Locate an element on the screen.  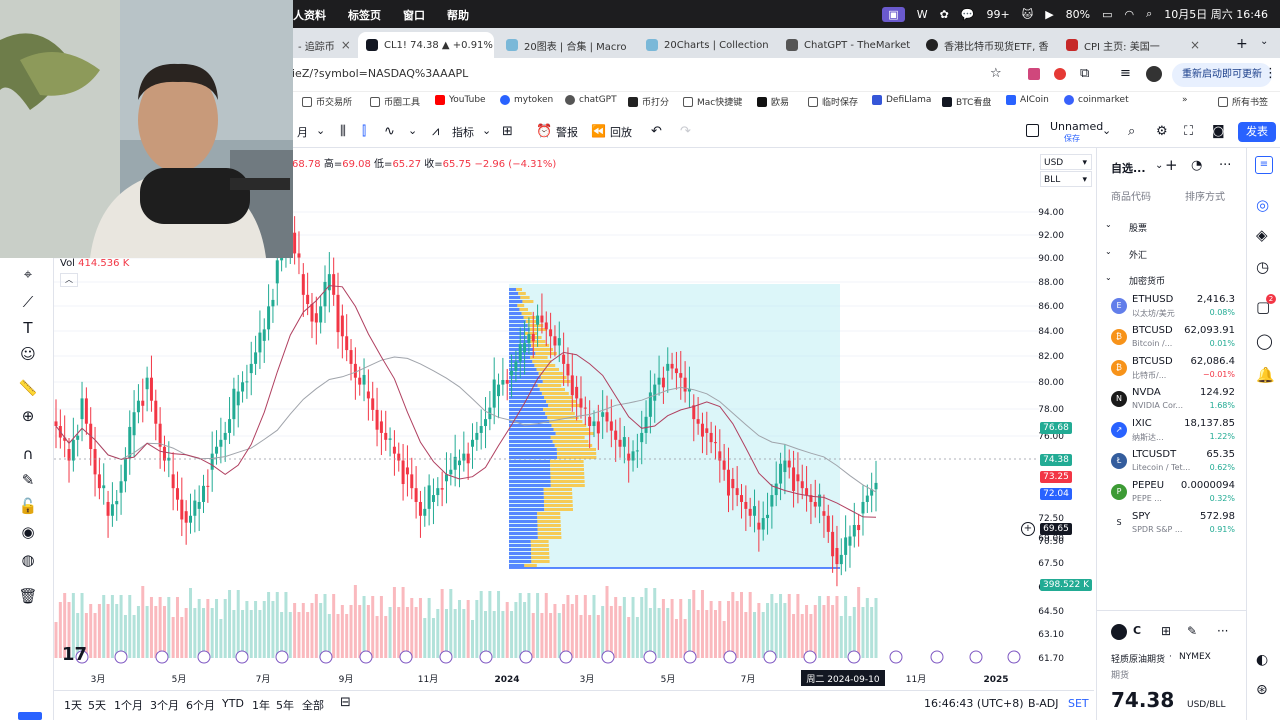
bookmark-item: 币交易所 is located at coordinates (327, 101).